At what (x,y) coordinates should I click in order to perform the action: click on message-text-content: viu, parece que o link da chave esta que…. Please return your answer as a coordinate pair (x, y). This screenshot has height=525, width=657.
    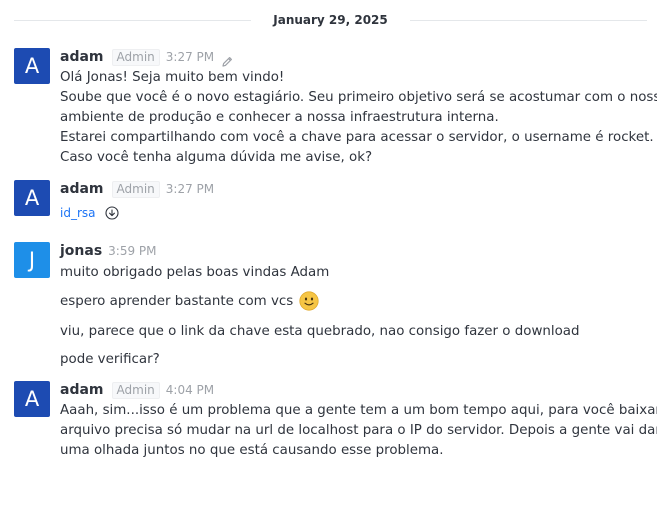
    Looking at the image, I should click on (320, 331).